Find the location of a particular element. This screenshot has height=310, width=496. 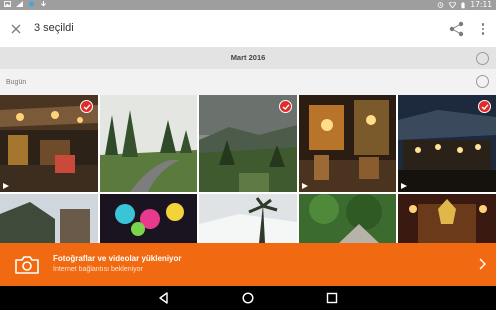

battery-icon is located at coordinates (463, 4).